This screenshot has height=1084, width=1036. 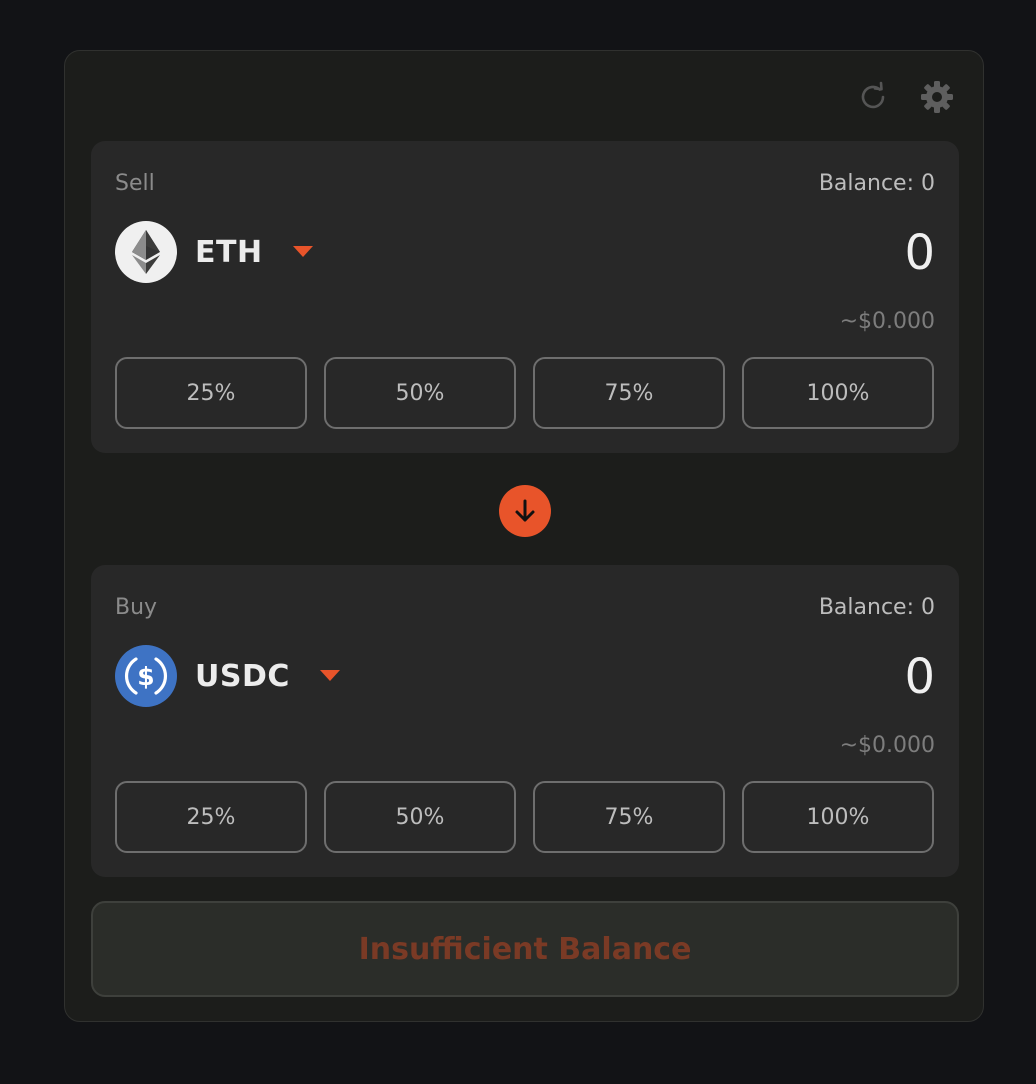 I want to click on sell-token-selector: ETH, so click(x=214, y=252).